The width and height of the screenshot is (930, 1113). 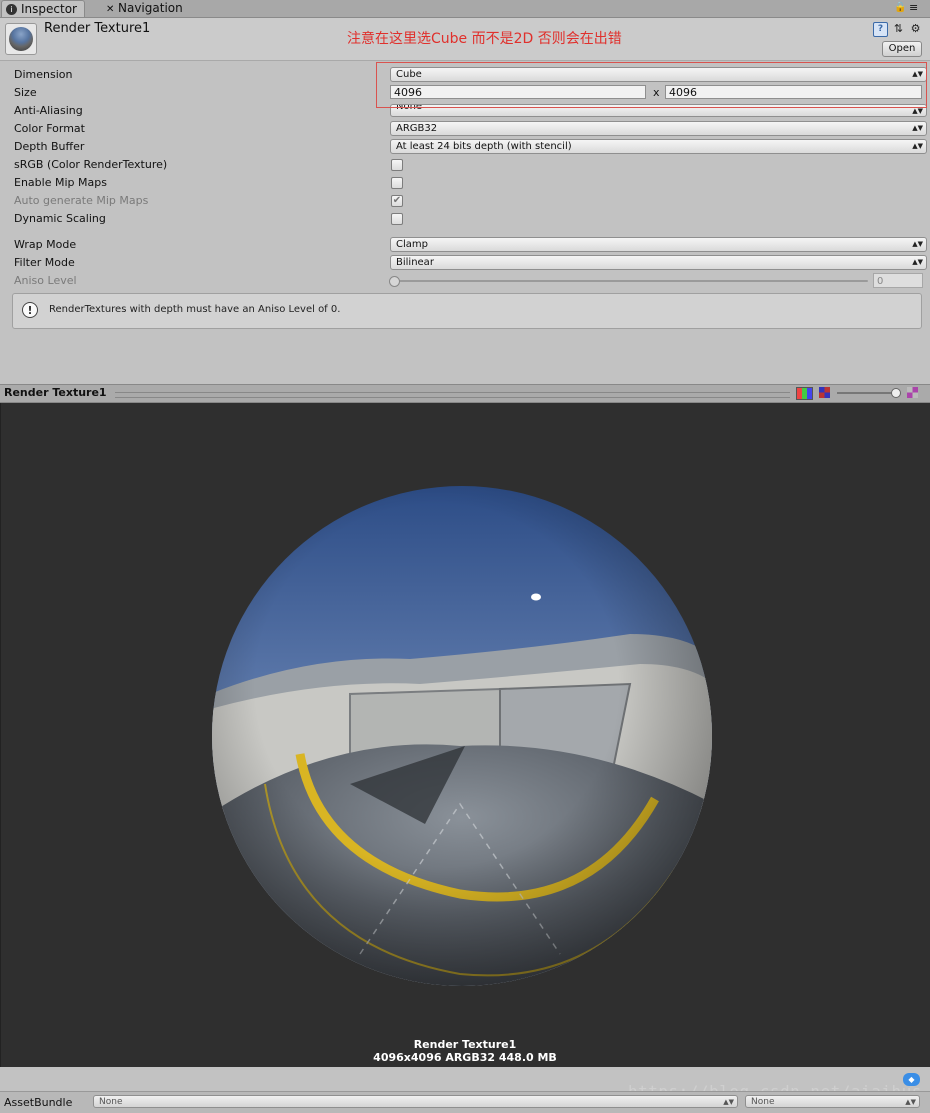 I want to click on info-icon: !, so click(x=30, y=310).